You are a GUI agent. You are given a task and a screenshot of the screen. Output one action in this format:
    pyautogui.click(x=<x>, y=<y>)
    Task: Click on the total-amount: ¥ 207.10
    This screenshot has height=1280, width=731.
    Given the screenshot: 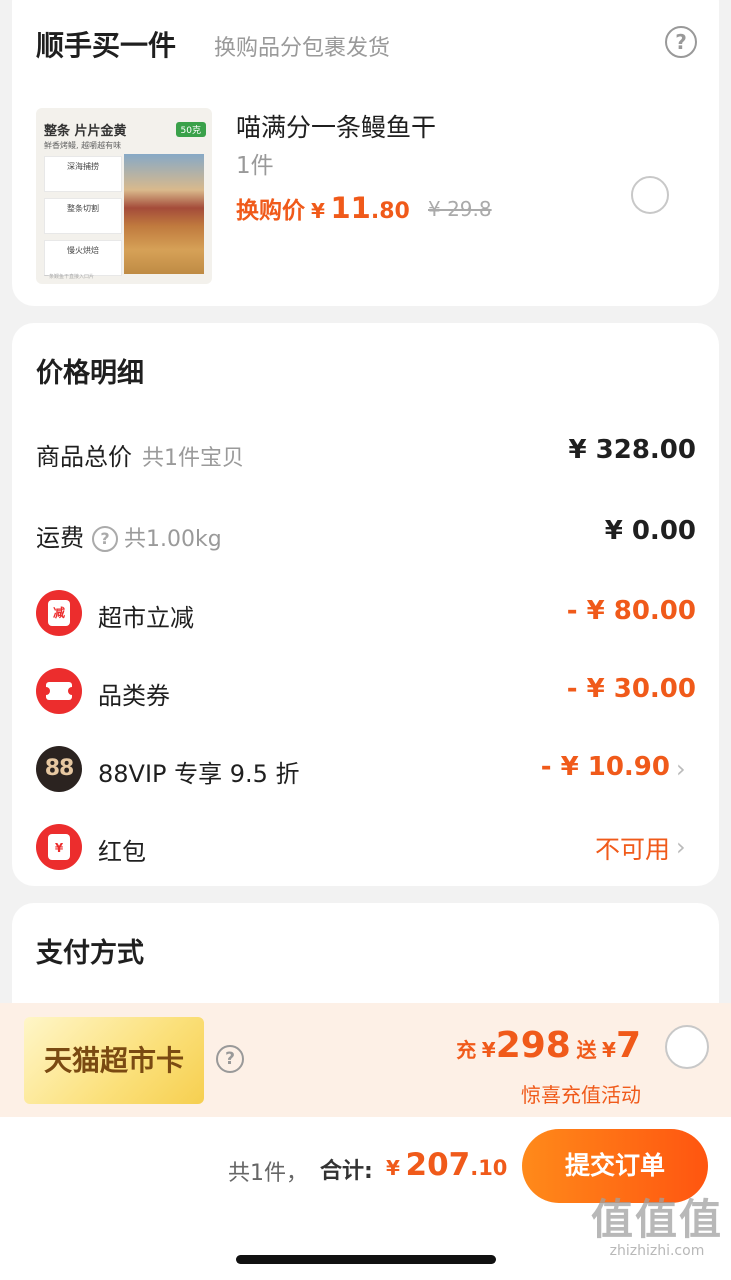 What is the action you would take?
    pyautogui.click(x=446, y=1165)
    